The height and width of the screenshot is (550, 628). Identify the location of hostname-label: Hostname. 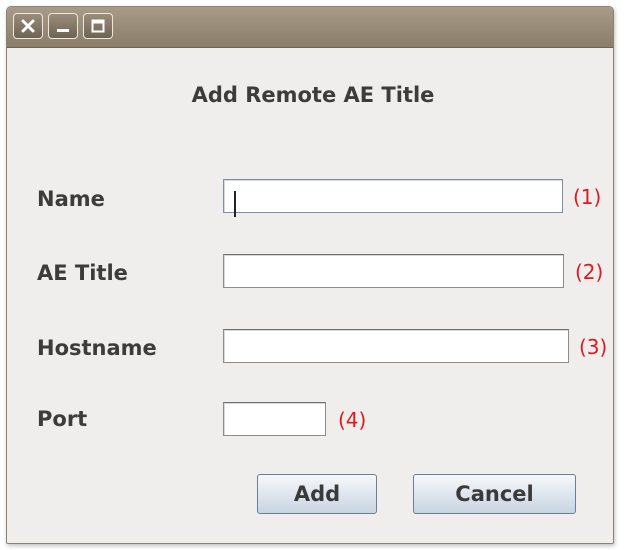
(97, 348).